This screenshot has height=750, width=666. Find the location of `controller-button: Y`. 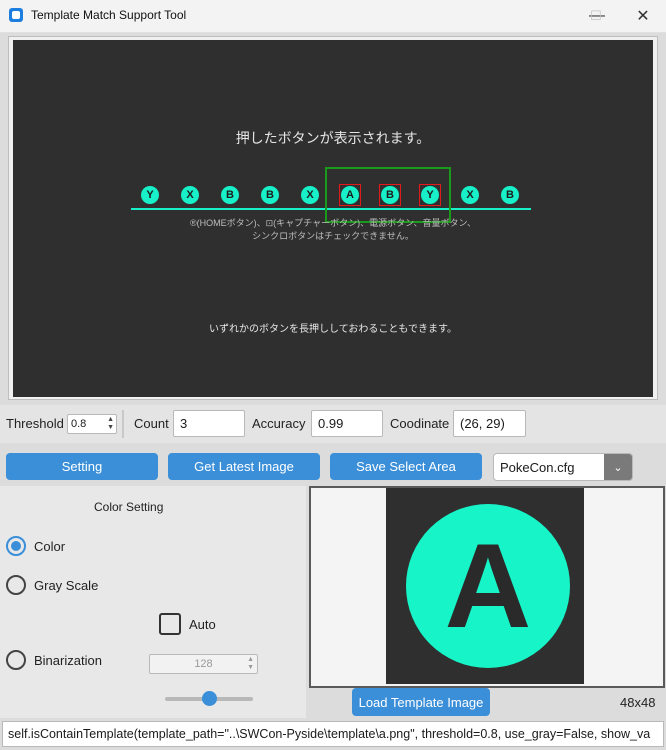

controller-button: Y is located at coordinates (150, 195).